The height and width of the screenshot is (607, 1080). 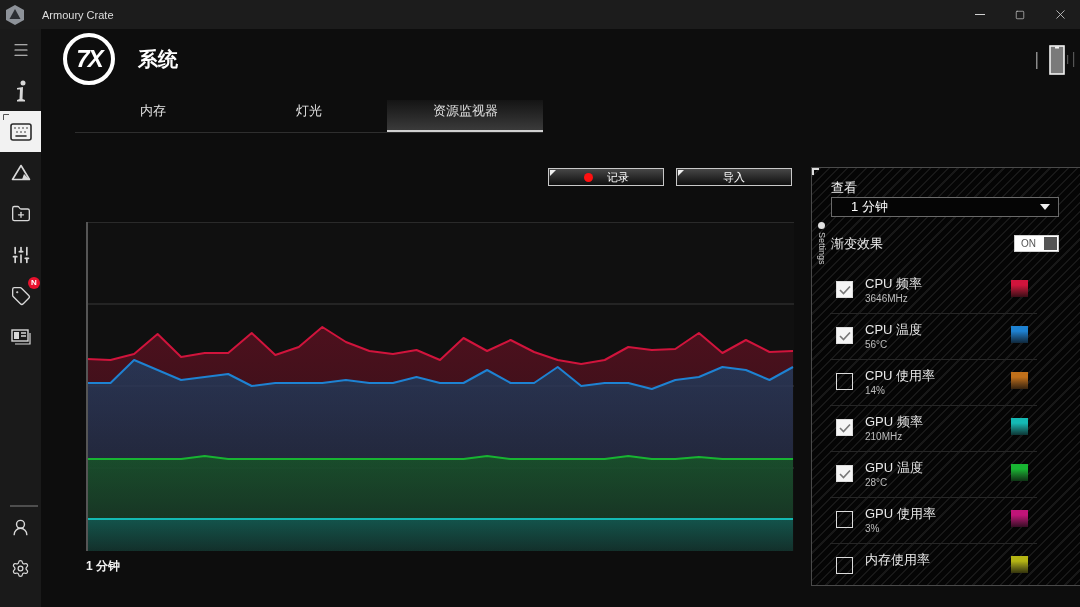 I want to click on metric-name: CPU 使用率, so click(x=900, y=375).